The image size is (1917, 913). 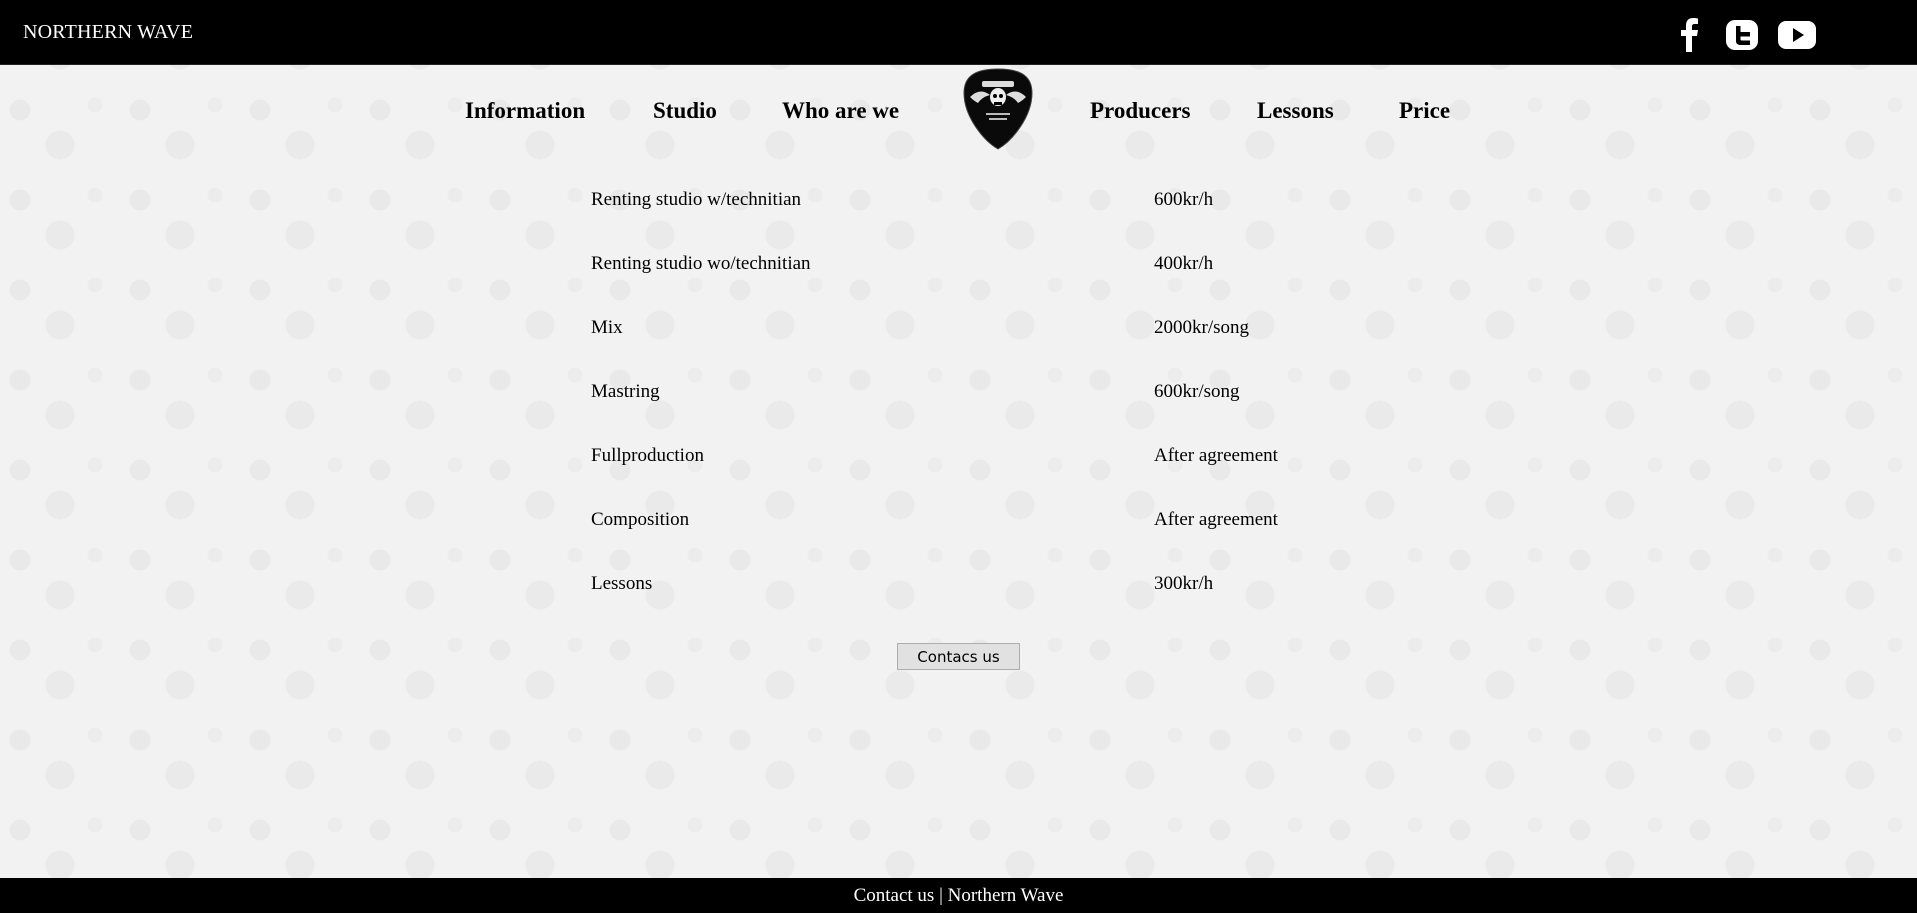 What do you see at coordinates (941, 457) in the screenshot?
I see `price-row: Fullproduction After agreement` at bounding box center [941, 457].